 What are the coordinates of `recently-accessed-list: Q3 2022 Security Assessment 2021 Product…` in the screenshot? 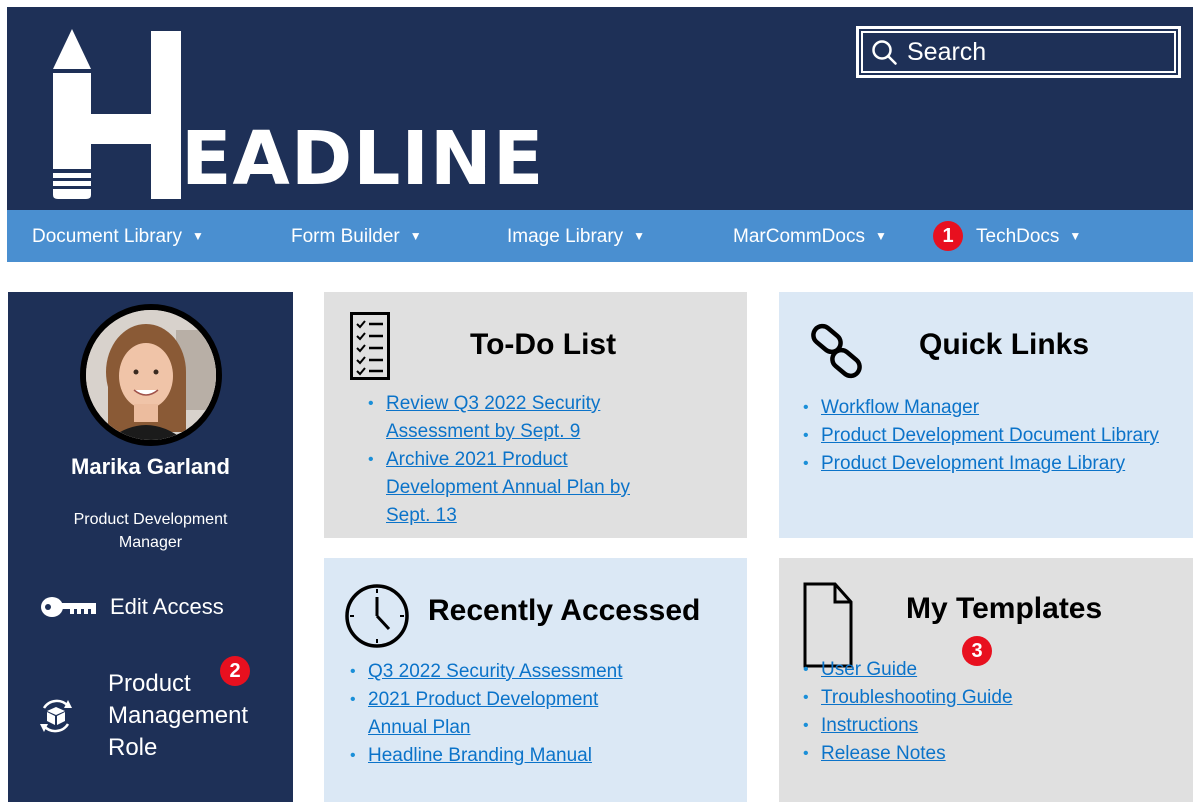 It's located at (536, 714).